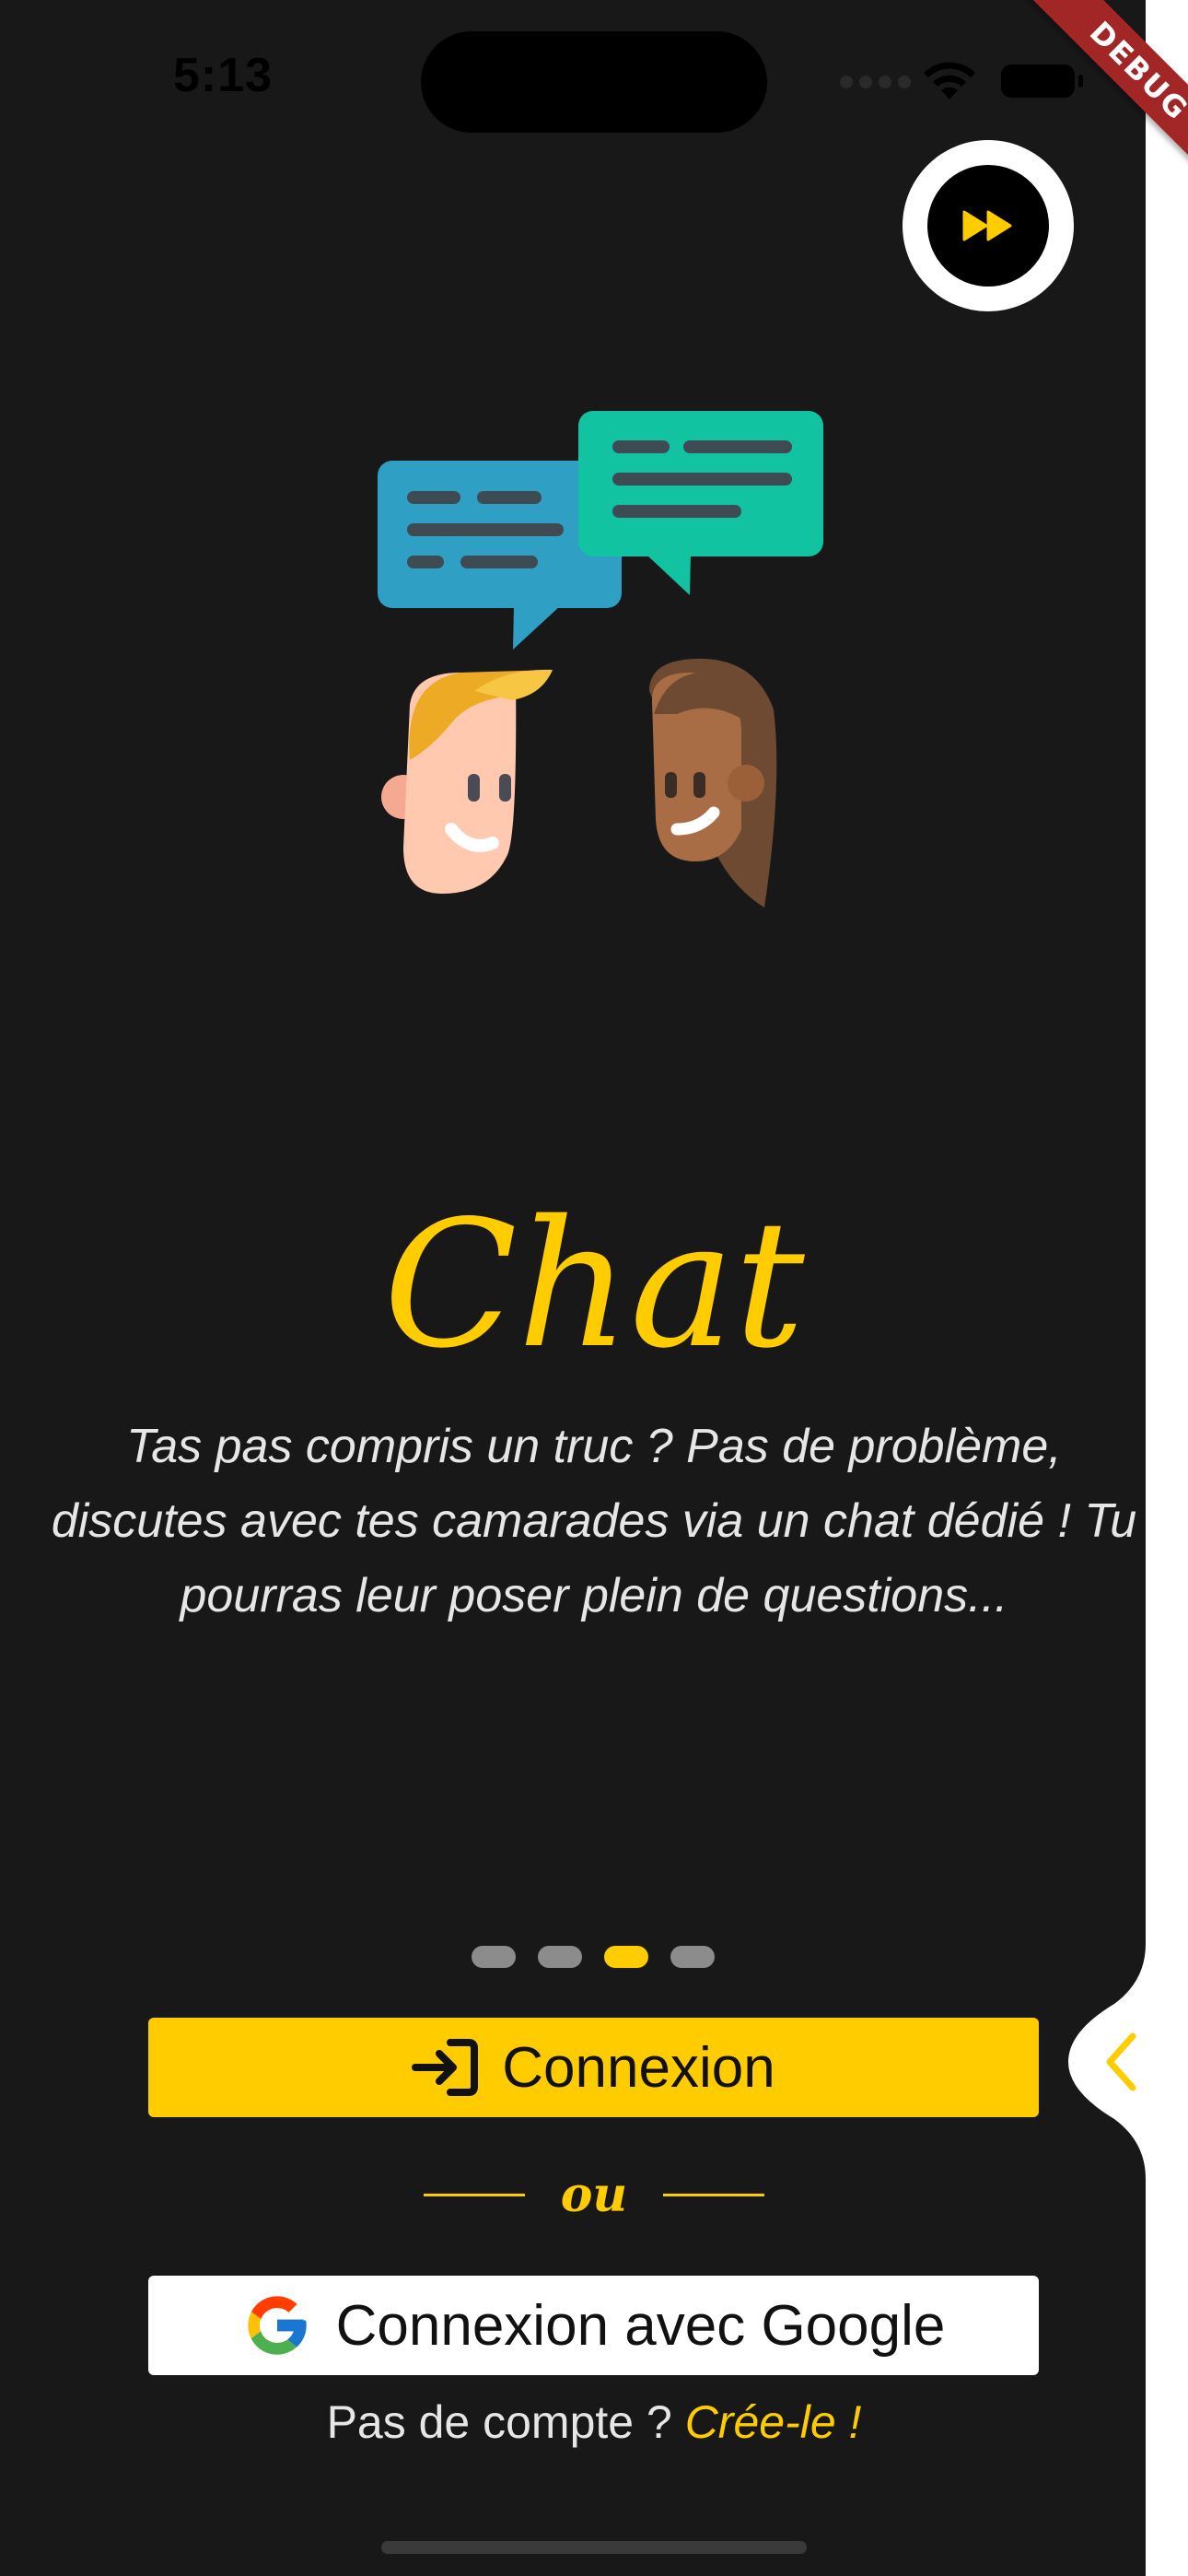 The height and width of the screenshot is (2576, 1188). What do you see at coordinates (594, 2547) in the screenshot?
I see `home-indicator` at bounding box center [594, 2547].